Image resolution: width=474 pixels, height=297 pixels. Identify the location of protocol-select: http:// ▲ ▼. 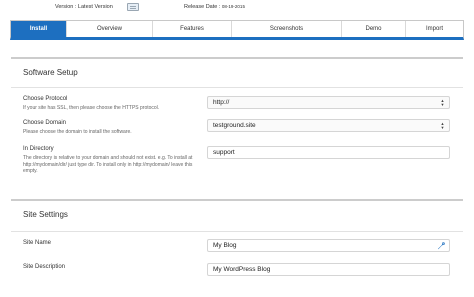
(328, 102).